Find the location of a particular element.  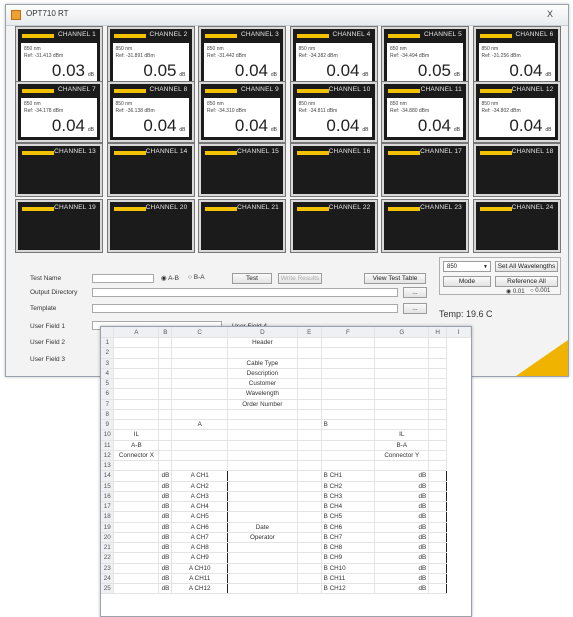

row-header: 5 is located at coordinates (108, 384).